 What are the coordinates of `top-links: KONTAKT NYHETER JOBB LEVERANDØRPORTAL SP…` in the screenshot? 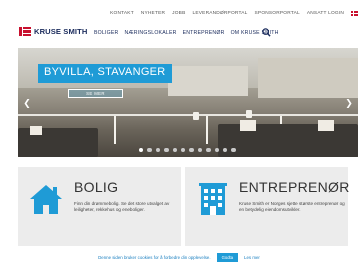 It's located at (234, 13).